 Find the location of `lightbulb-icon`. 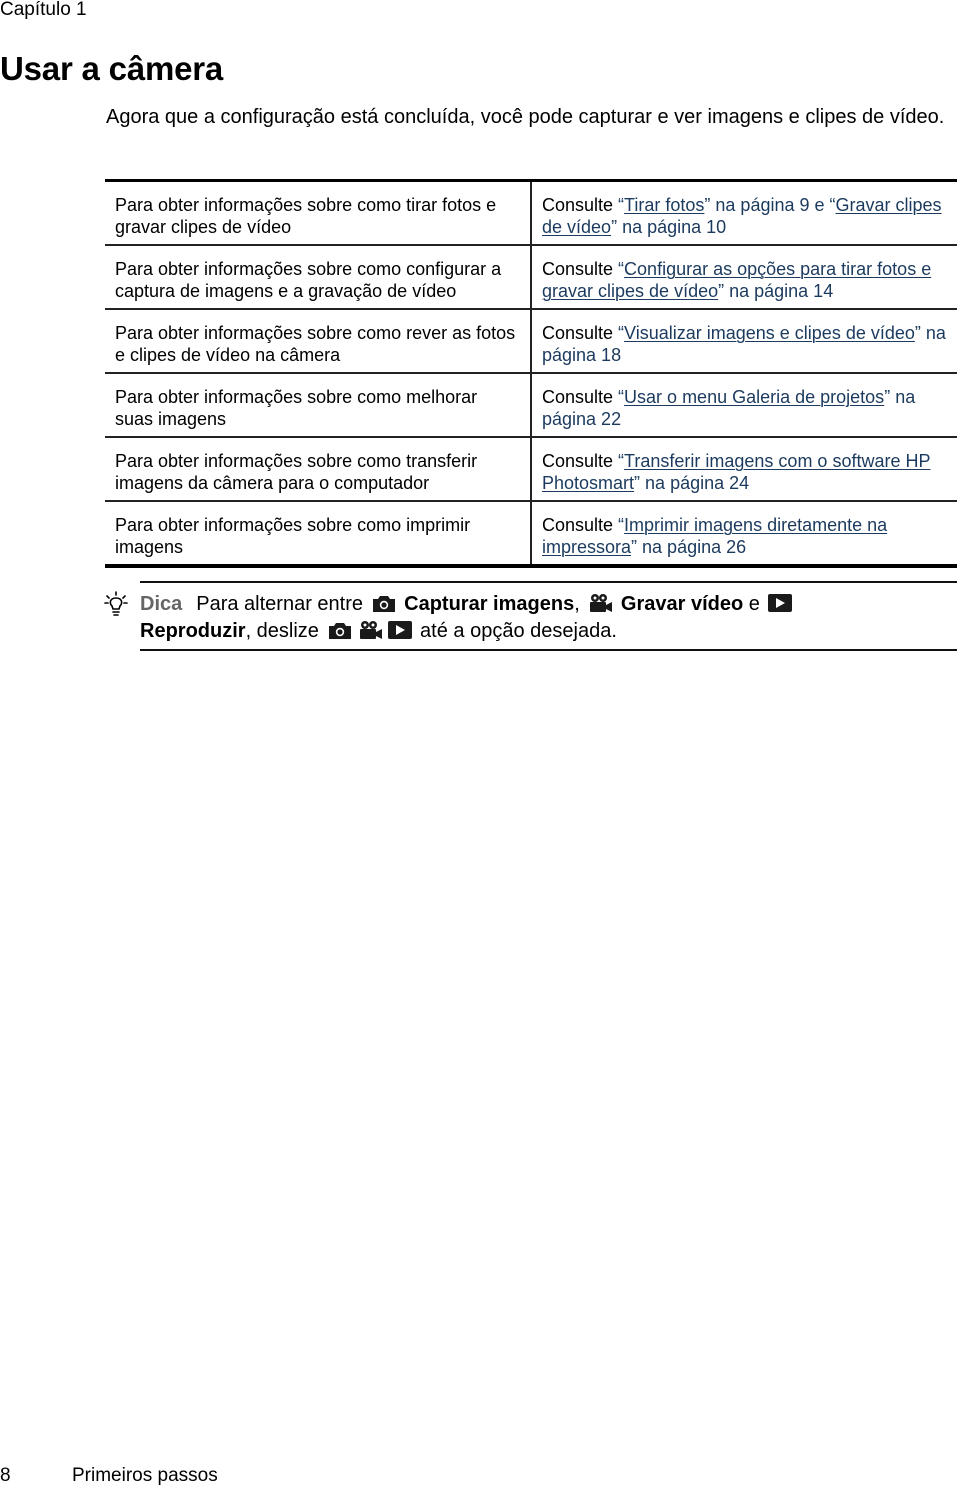

lightbulb-icon is located at coordinates (116, 603).